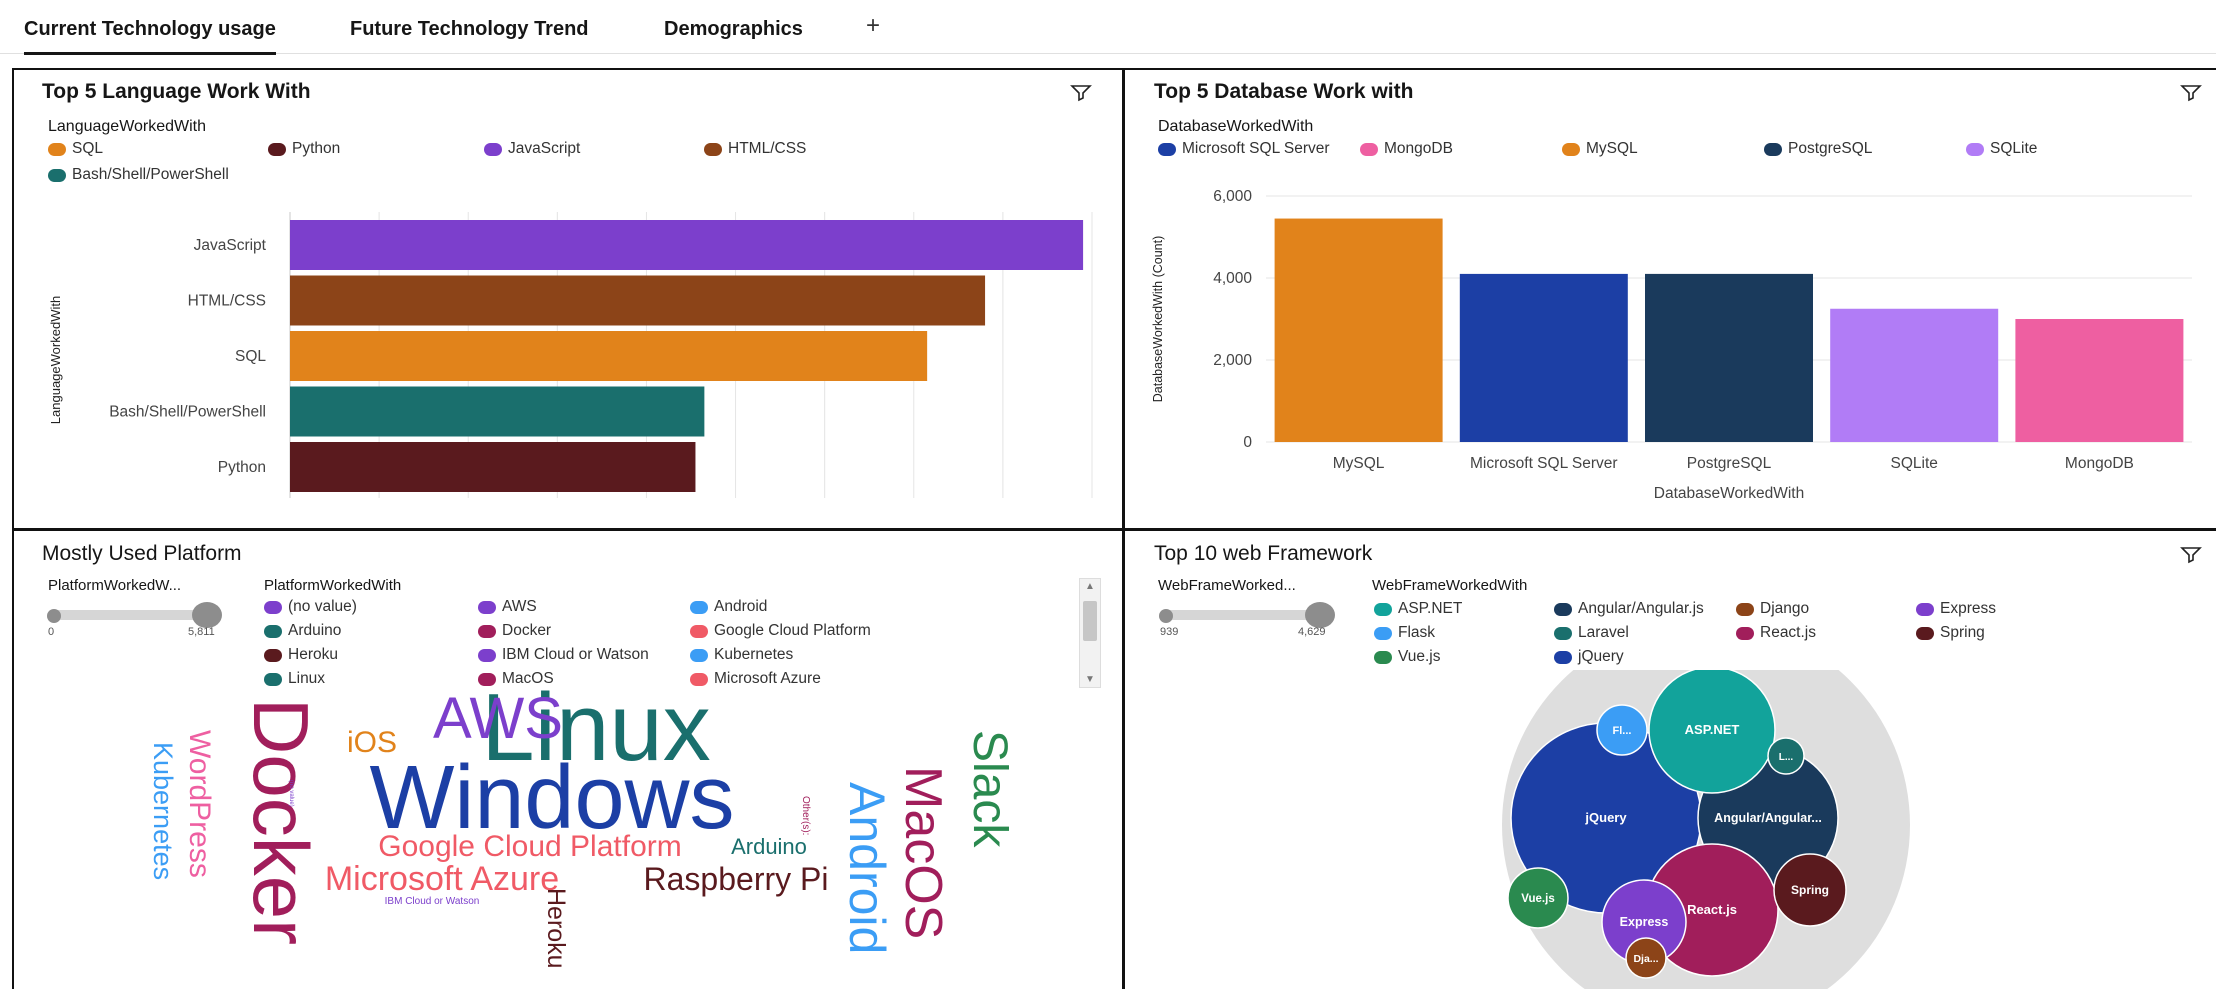 The image size is (2216, 989). Describe the element at coordinates (142, 553) in the screenshot. I see `platform-panel-title: Mostly Used Platform` at that location.